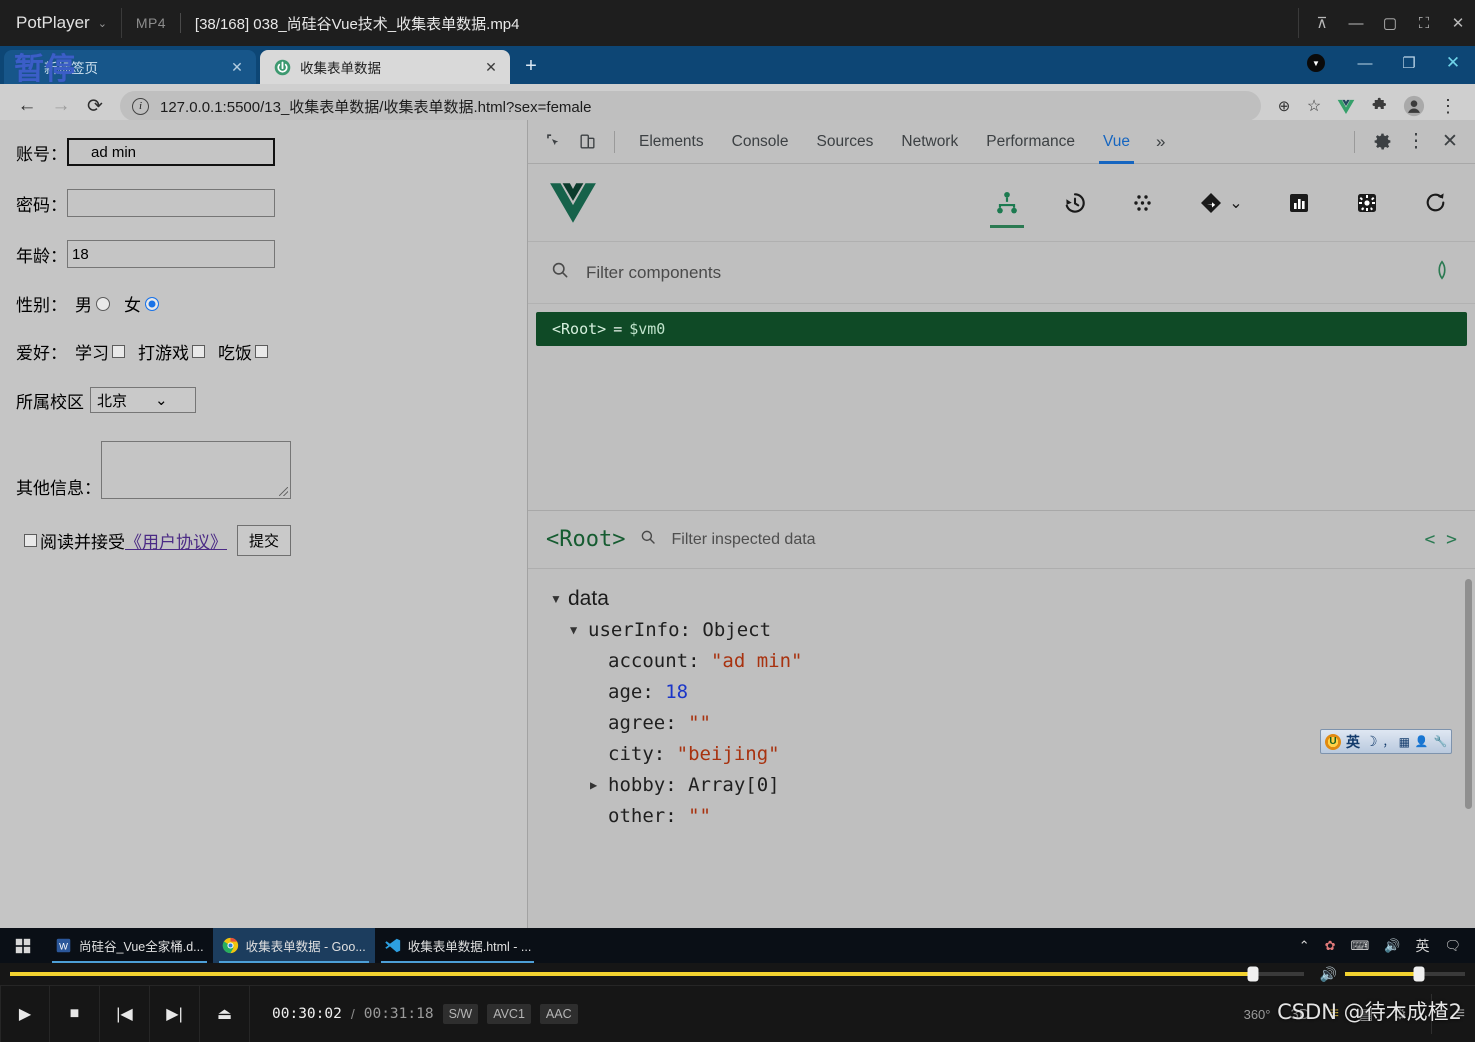 The width and height of the screenshot is (1475, 1042). I want to click on timeline-history-button, so click(1075, 203).